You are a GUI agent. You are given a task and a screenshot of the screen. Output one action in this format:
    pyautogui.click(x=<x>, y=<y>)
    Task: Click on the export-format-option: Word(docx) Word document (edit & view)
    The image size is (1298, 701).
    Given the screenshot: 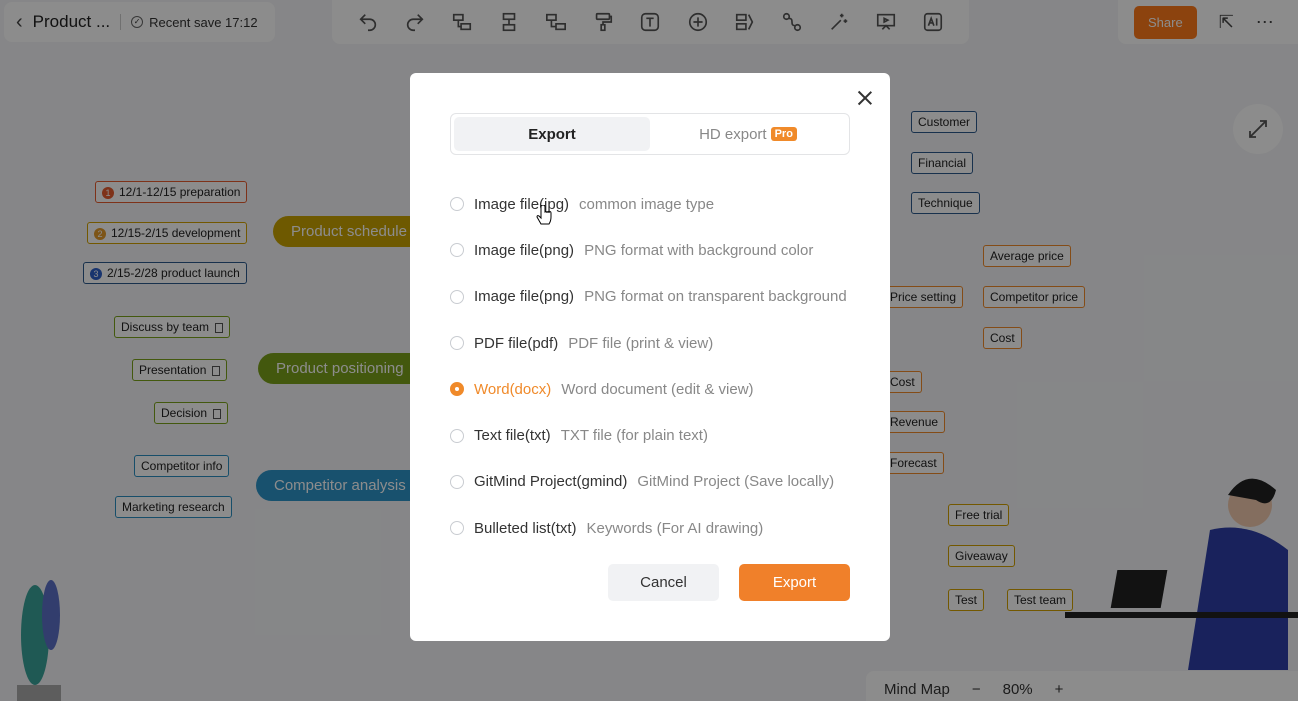 What is the action you would take?
    pyautogui.click(x=660, y=389)
    